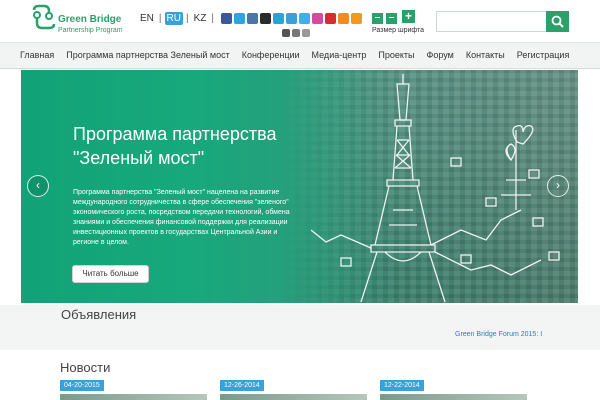 Image resolution: width=600 pixels, height=400 pixels. I want to click on lang-kz: KZ, so click(200, 18).